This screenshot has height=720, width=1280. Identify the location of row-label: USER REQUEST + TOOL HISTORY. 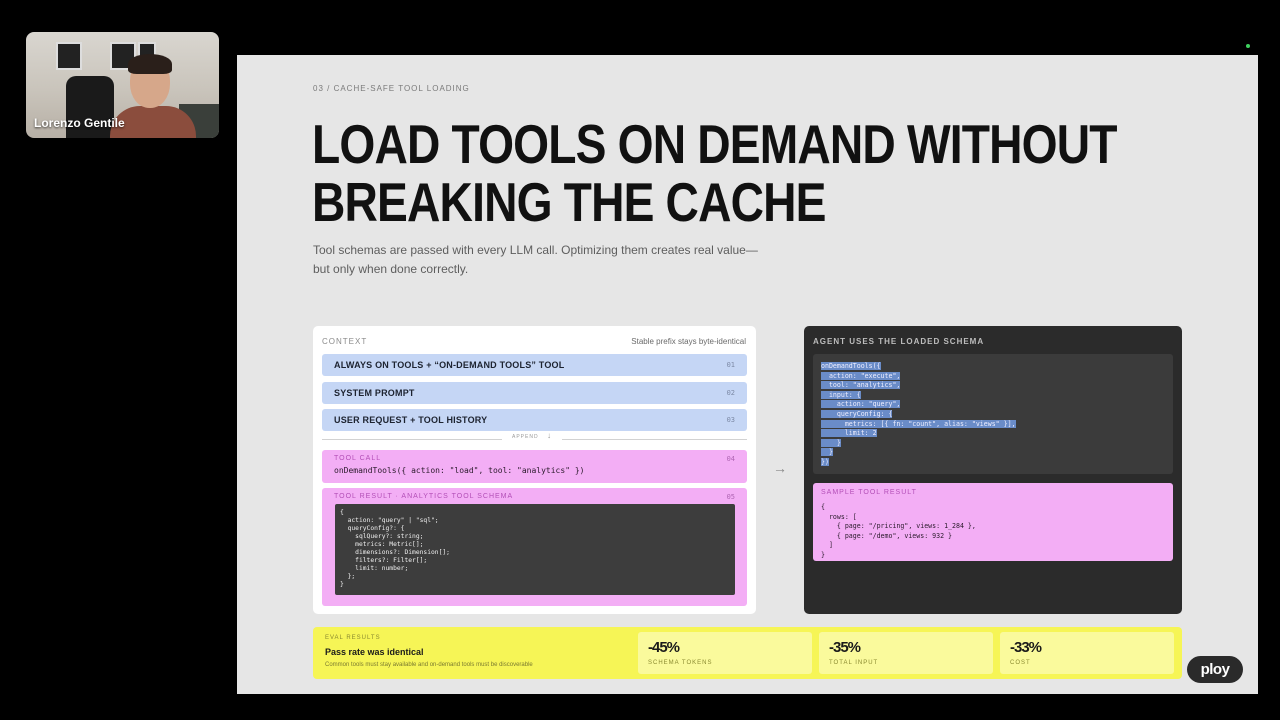
(411, 420).